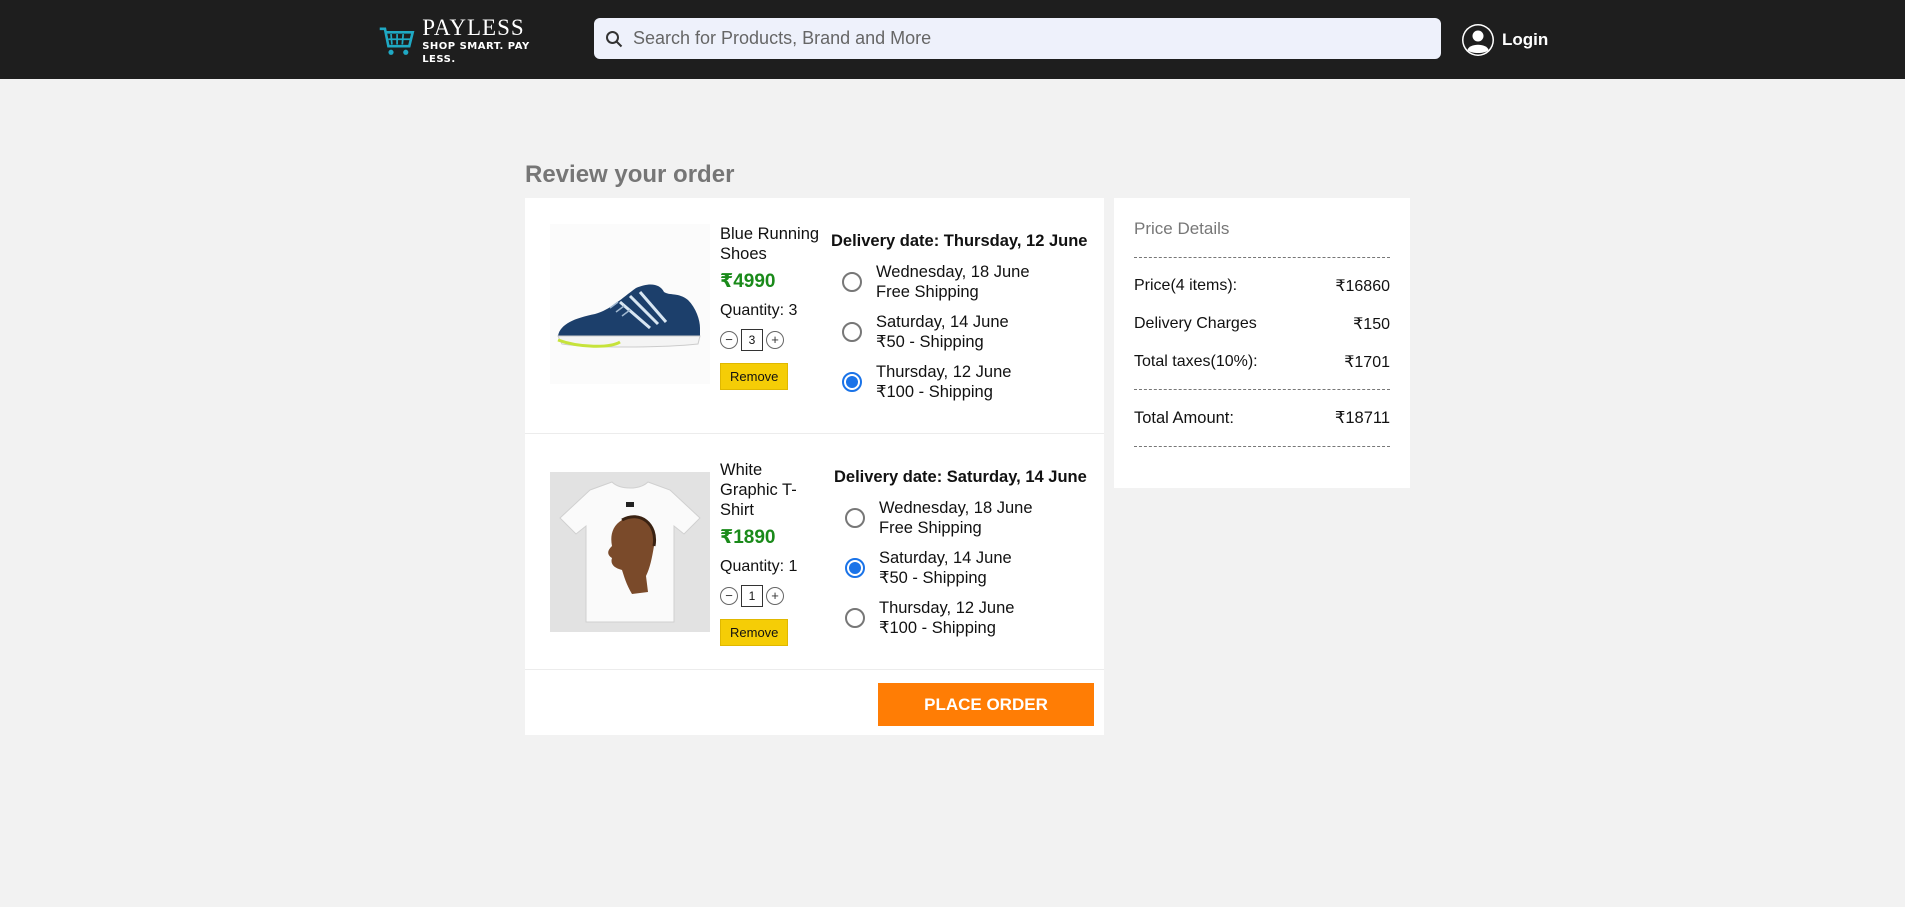 This screenshot has width=1905, height=907. Describe the element at coordinates (1186, 285) in the screenshot. I see `price-row-label: Price(4 items):` at that location.